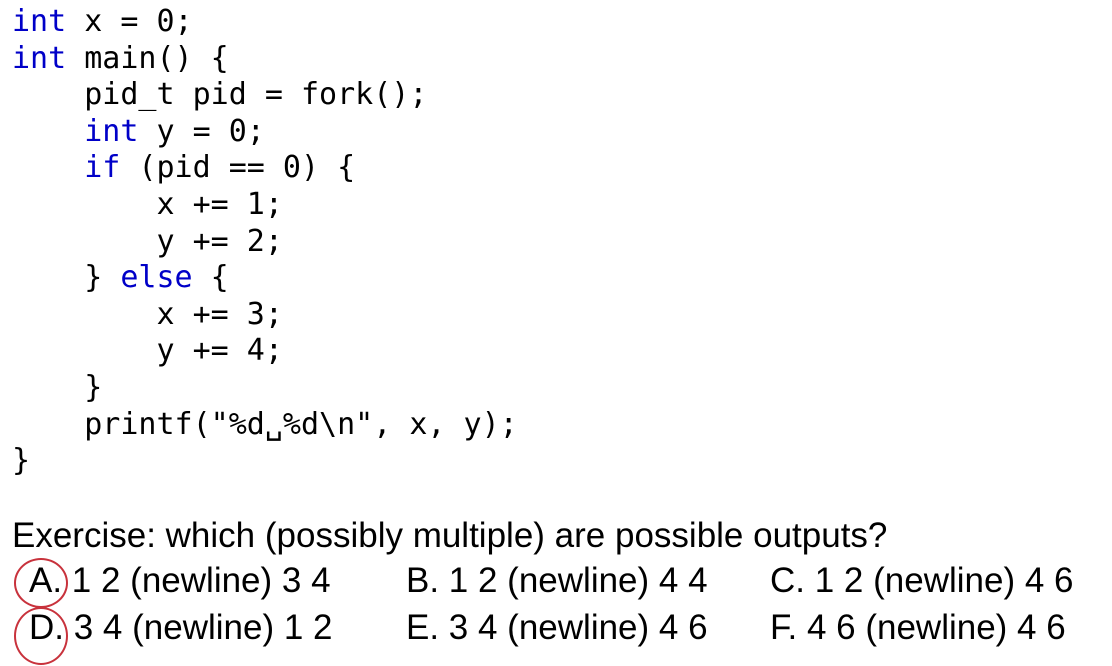 The image size is (1112, 666). I want to click on option-d: D. 3 4 (newline) 1 2, so click(180, 628).